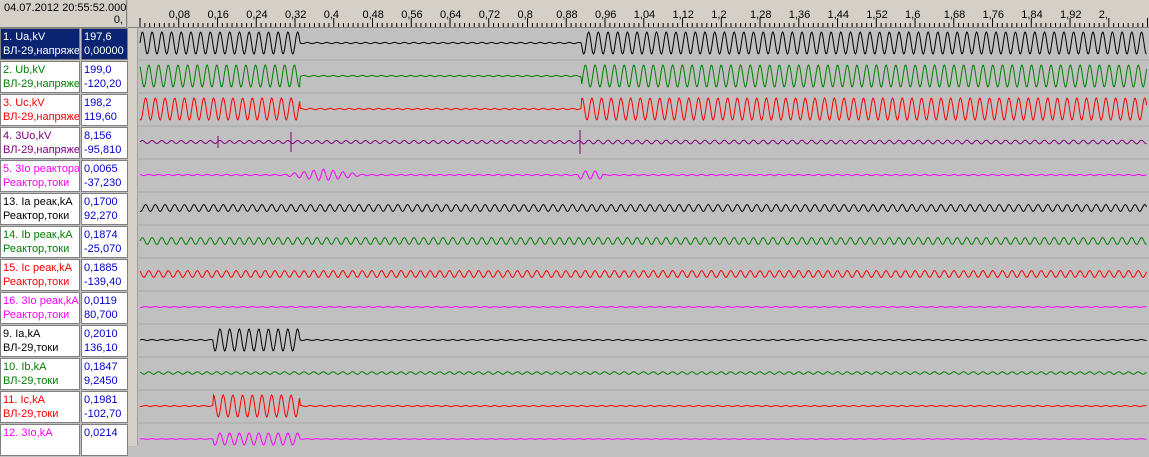 The image size is (1149, 457). Describe the element at coordinates (104, 51) in the screenshot. I see `channel-phase: 0,00000` at that location.